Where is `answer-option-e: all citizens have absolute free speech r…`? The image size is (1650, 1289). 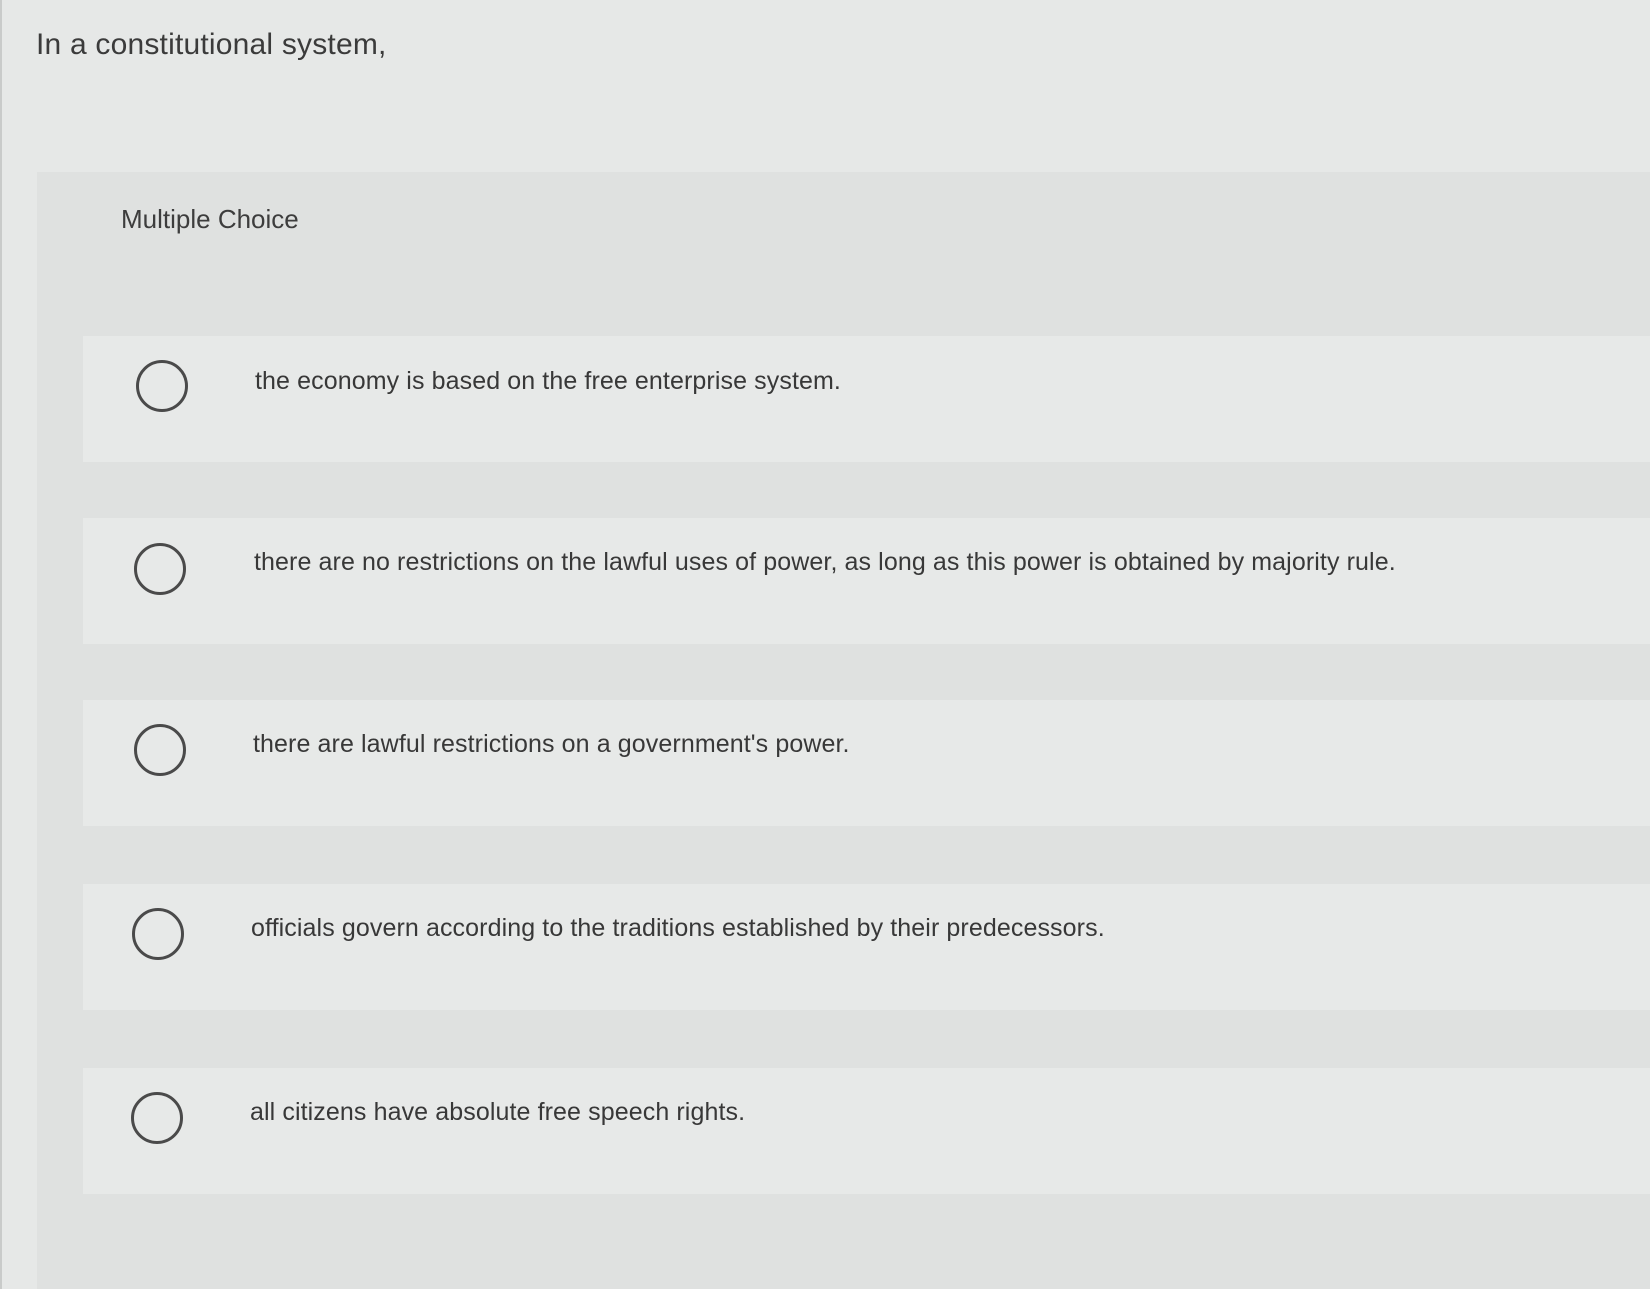
answer-option-e: all citizens have absolute free speech r… is located at coordinates (866, 1131).